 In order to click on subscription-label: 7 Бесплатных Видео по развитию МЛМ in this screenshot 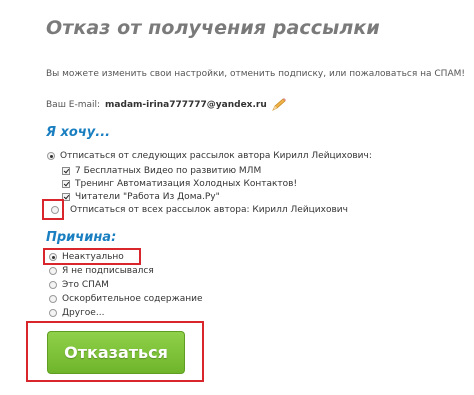, I will do `click(168, 171)`.